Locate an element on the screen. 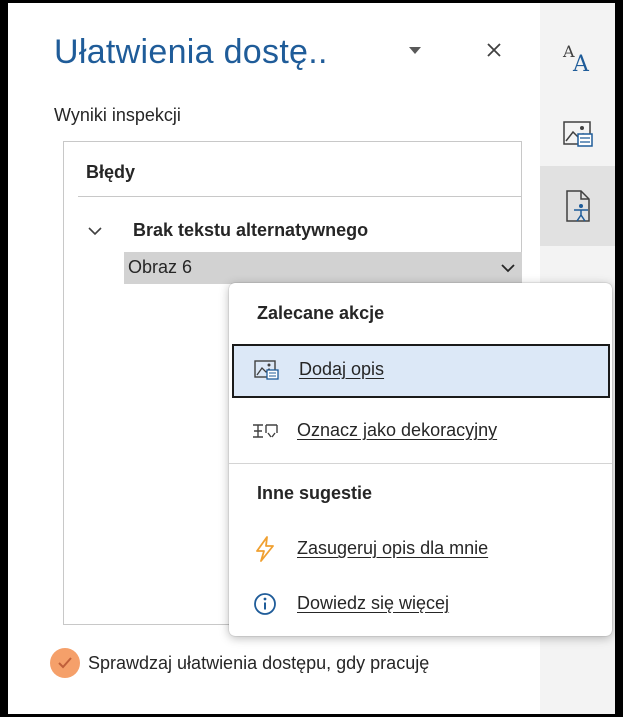 The image size is (623, 717). collapse-chevron-icon is located at coordinates (95, 231).